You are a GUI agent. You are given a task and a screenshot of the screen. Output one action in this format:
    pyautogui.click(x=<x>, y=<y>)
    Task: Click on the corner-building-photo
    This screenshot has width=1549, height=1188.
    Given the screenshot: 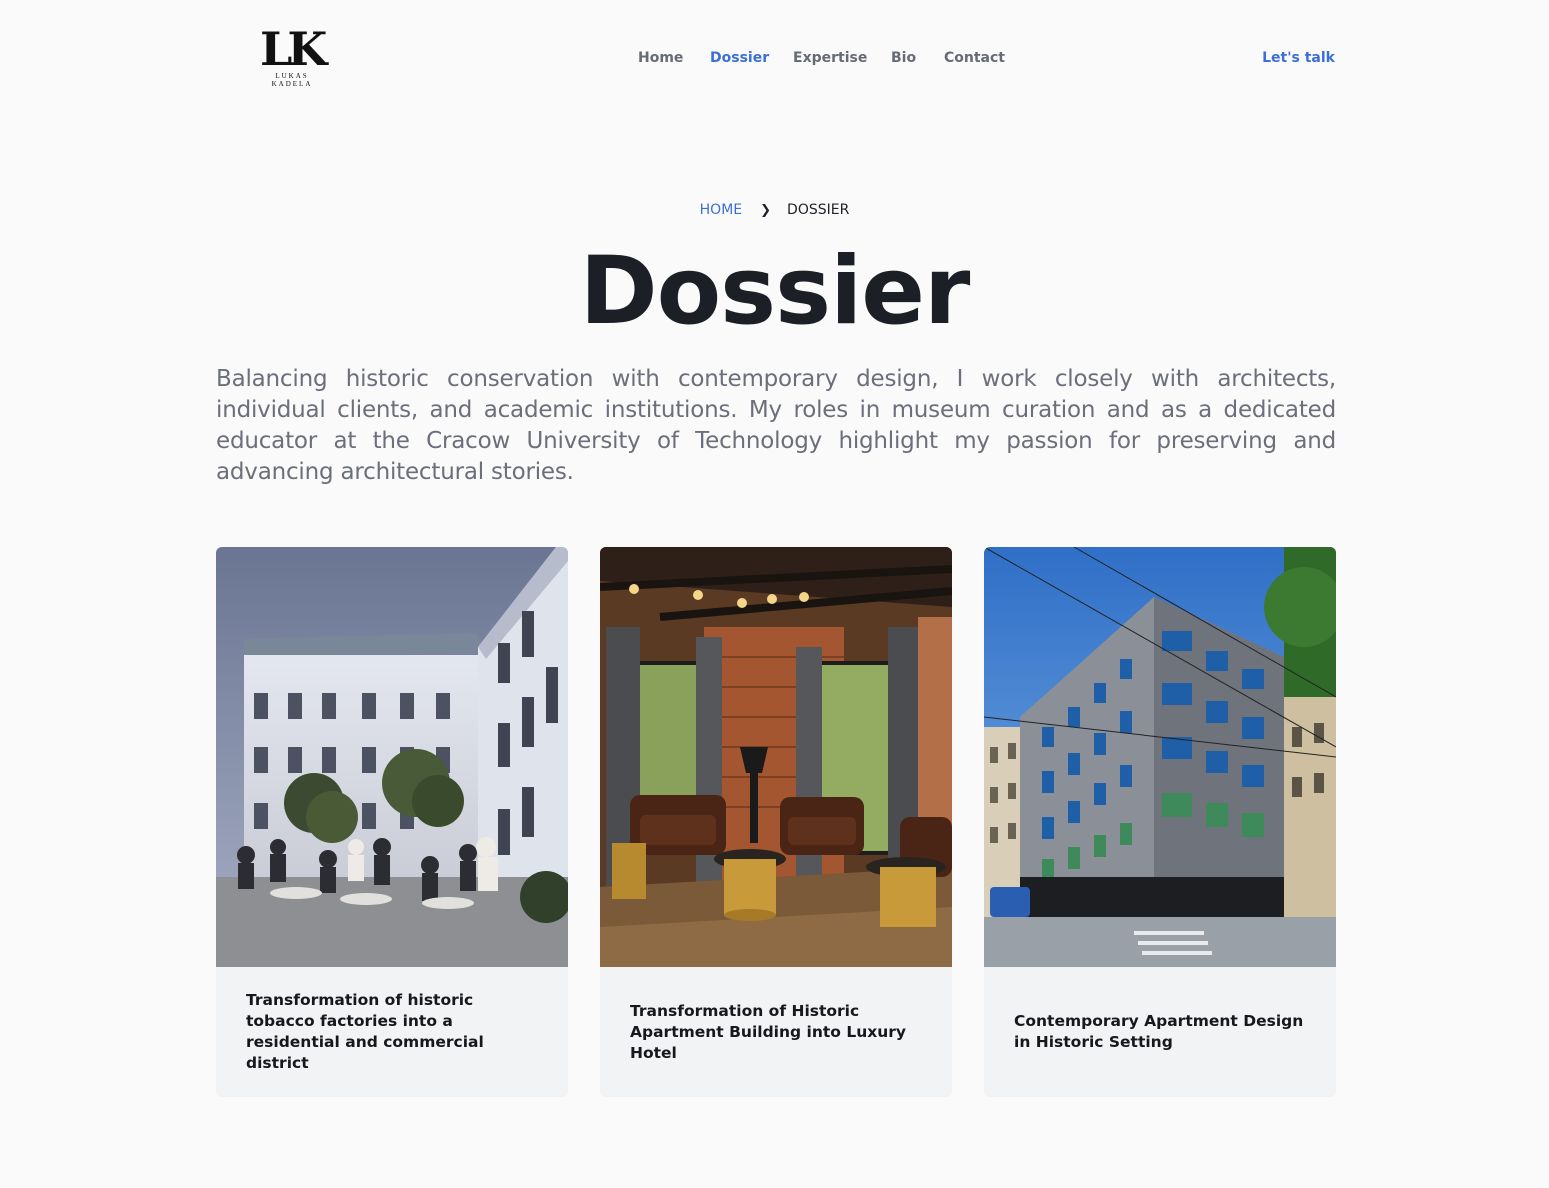 What is the action you would take?
    pyautogui.click(x=1160, y=757)
    